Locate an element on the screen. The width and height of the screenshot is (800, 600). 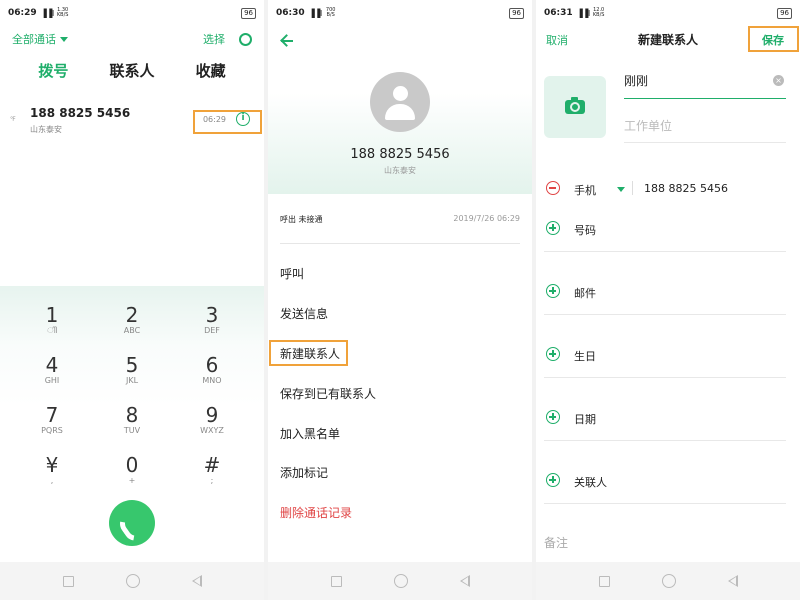
menu-item-save-existing: 保存到已有联系人 is located at coordinates (400, 394).